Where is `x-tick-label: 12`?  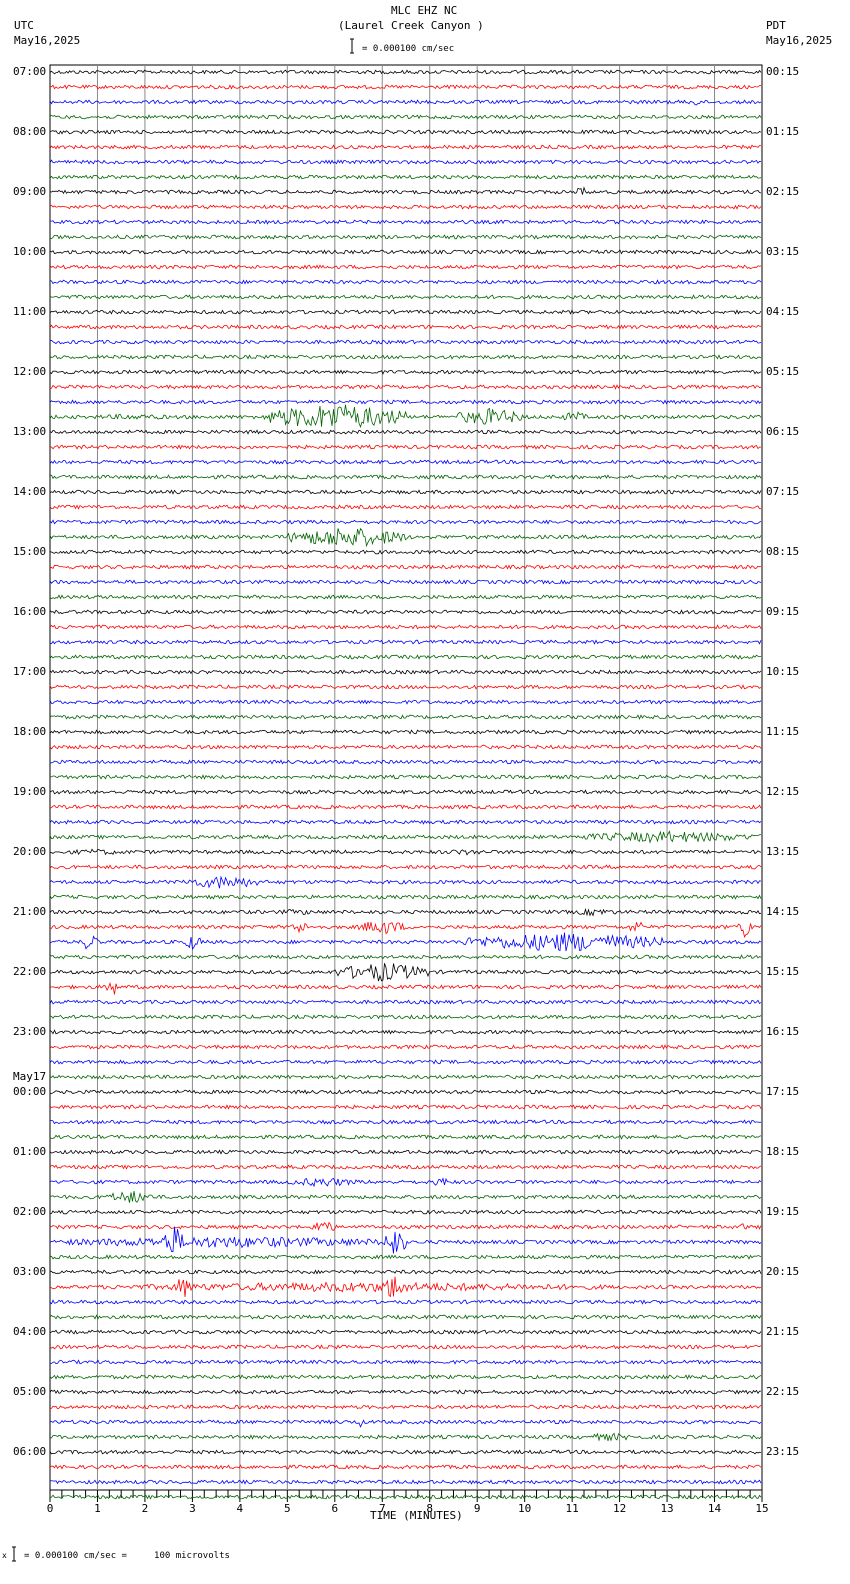
x-tick-label: 12 is located at coordinates (619, 1508).